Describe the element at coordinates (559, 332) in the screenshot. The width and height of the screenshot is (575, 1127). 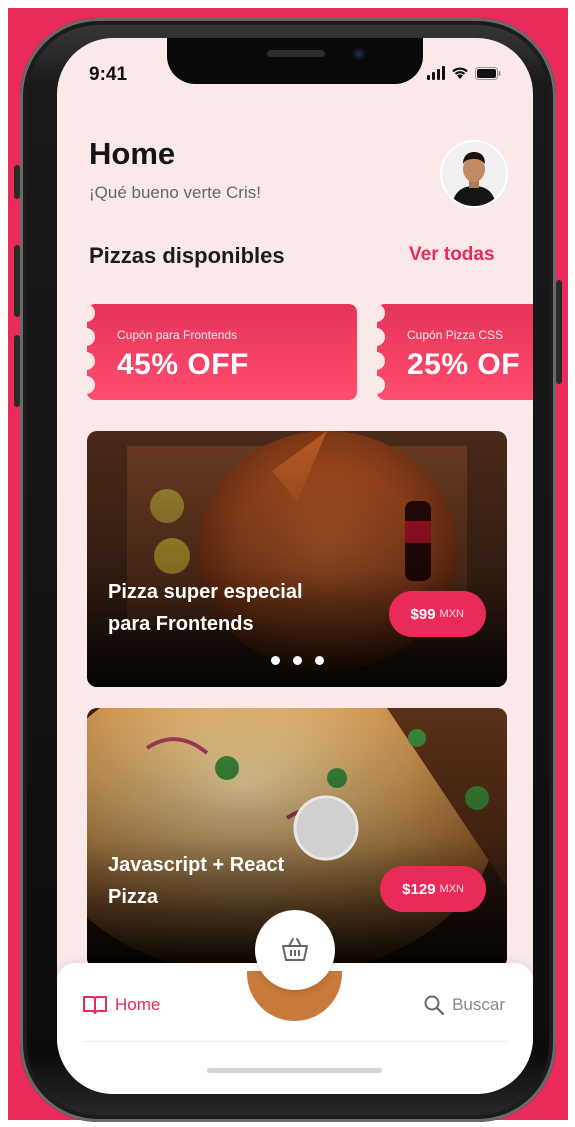
I see `power-button` at that location.